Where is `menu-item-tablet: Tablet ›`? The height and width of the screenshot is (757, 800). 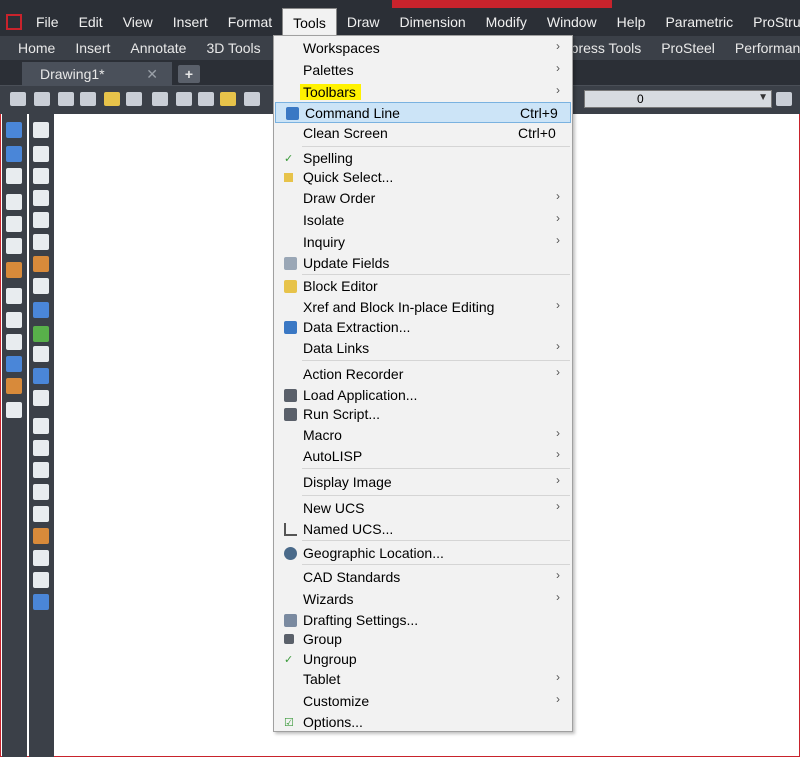
menu-item-tablet: Tablet › is located at coordinates (423, 679).